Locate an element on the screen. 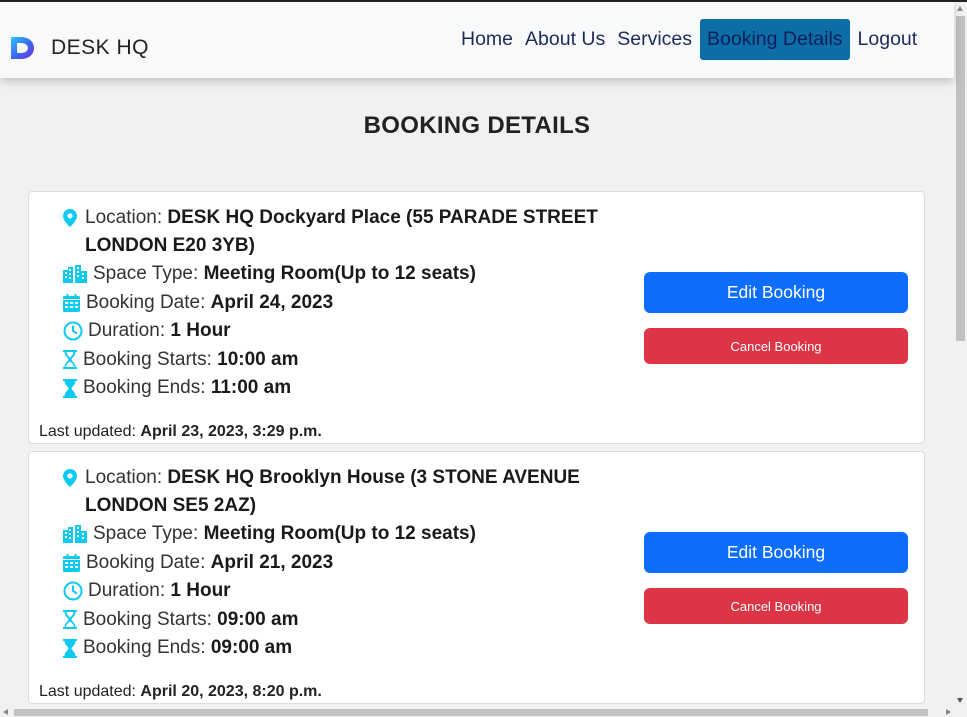 The width and height of the screenshot is (967, 717). nav-booking-details: Booking Details is located at coordinates (775, 39).